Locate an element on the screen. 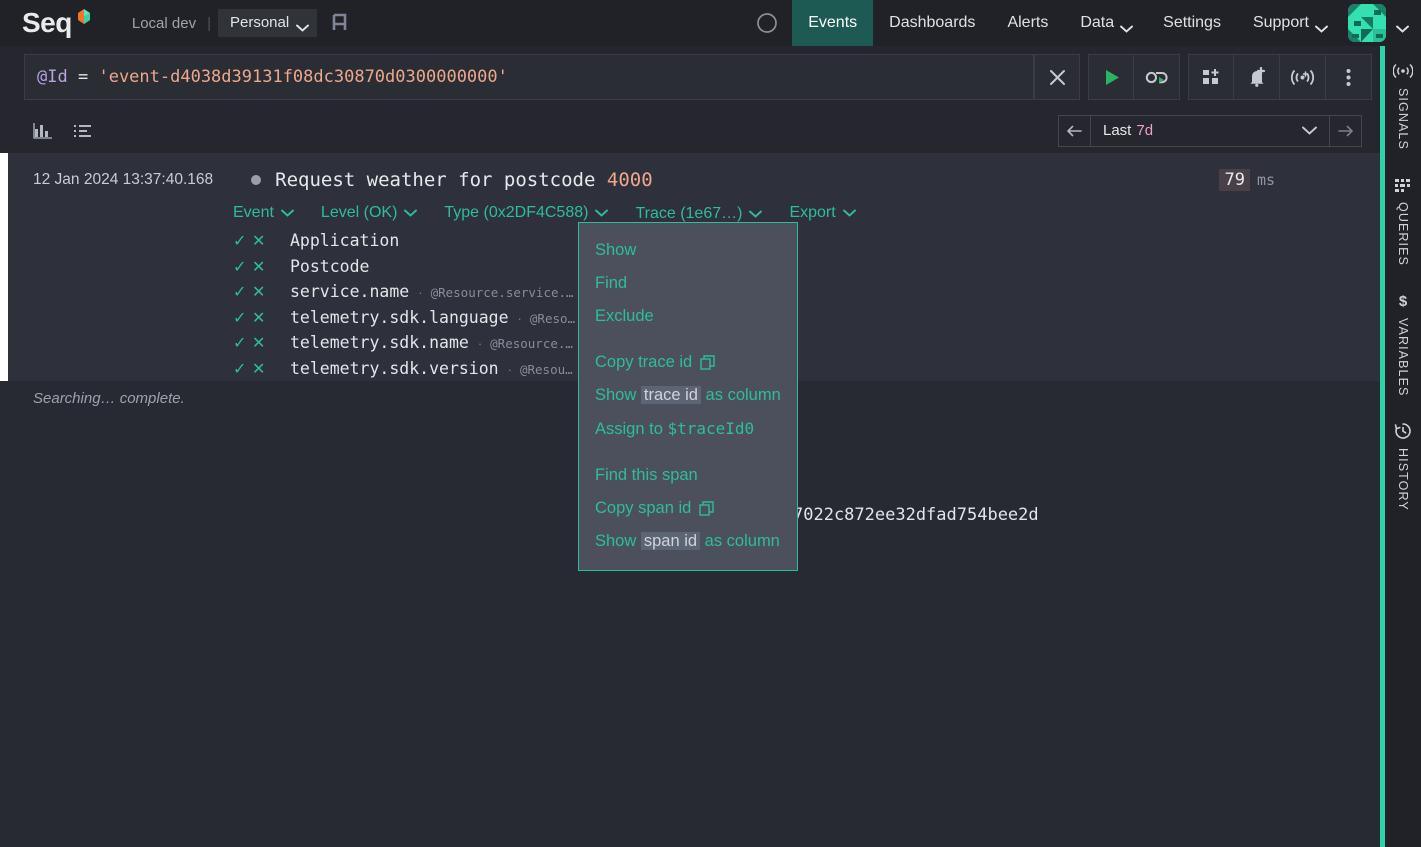 This screenshot has width=1421, height=847. nav-label: Dashboards is located at coordinates (932, 22).